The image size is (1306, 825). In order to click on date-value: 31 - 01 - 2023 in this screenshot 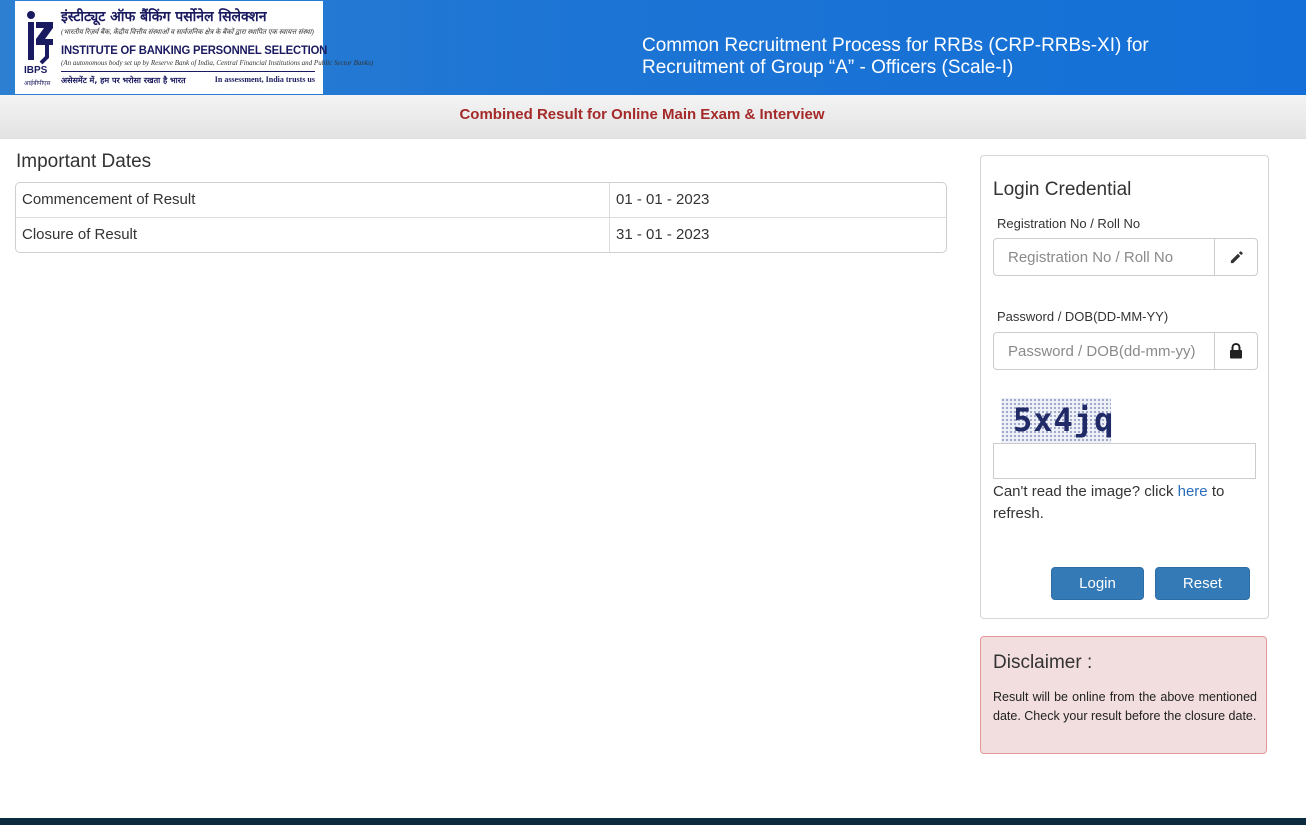, I will do `click(663, 234)`.